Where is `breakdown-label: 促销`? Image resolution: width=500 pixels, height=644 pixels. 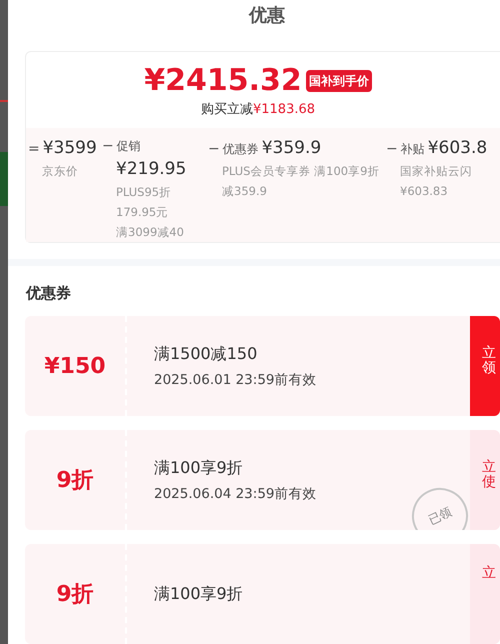
breakdown-label: 促销 is located at coordinates (128, 146).